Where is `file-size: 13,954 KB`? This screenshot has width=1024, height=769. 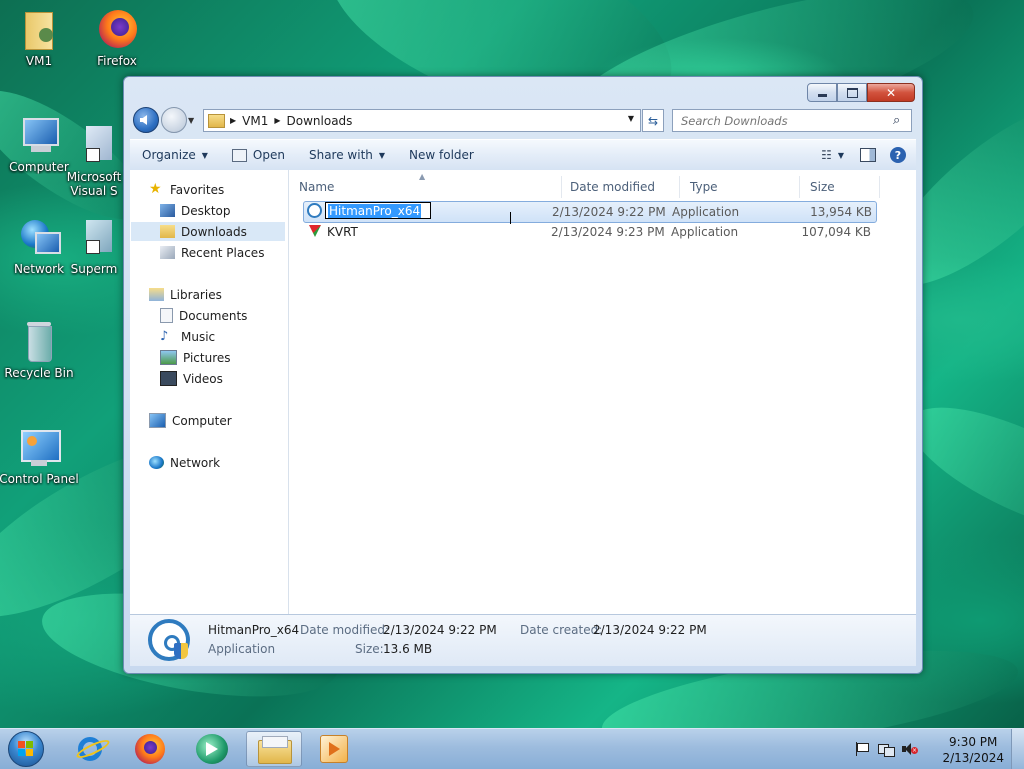
file-size: 13,954 KB is located at coordinates (841, 212).